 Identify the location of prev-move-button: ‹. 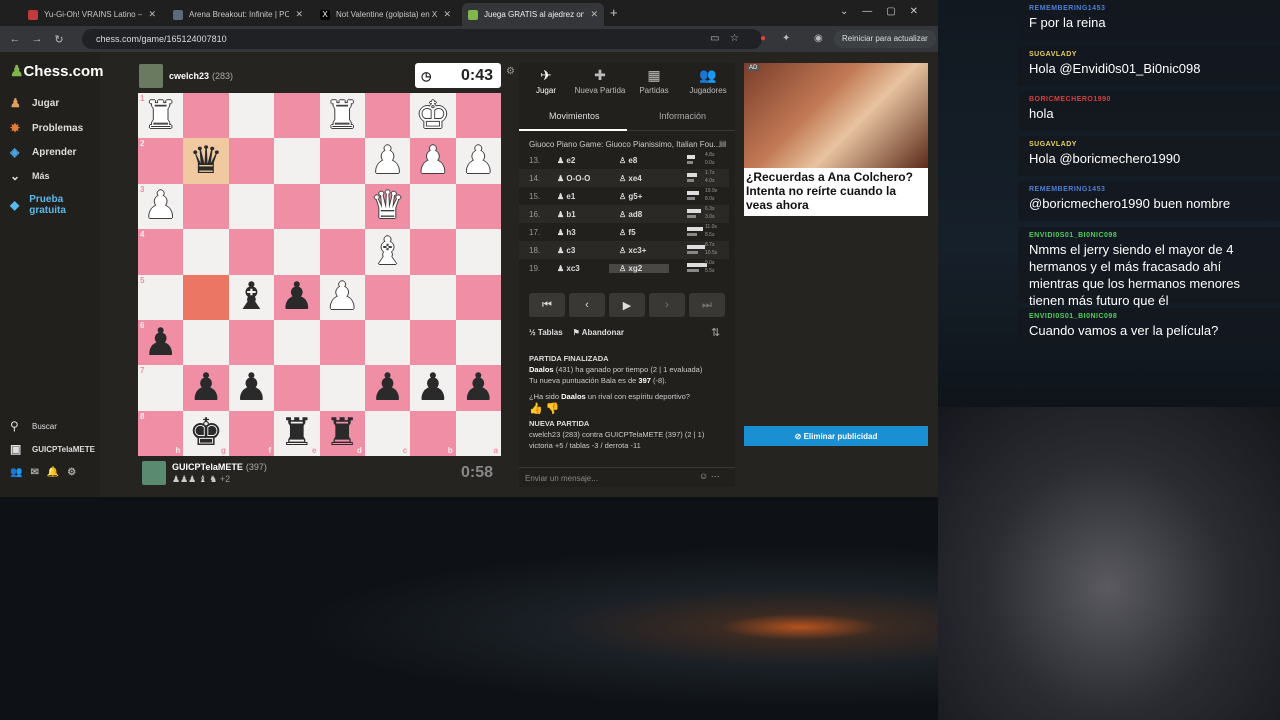
(587, 305).